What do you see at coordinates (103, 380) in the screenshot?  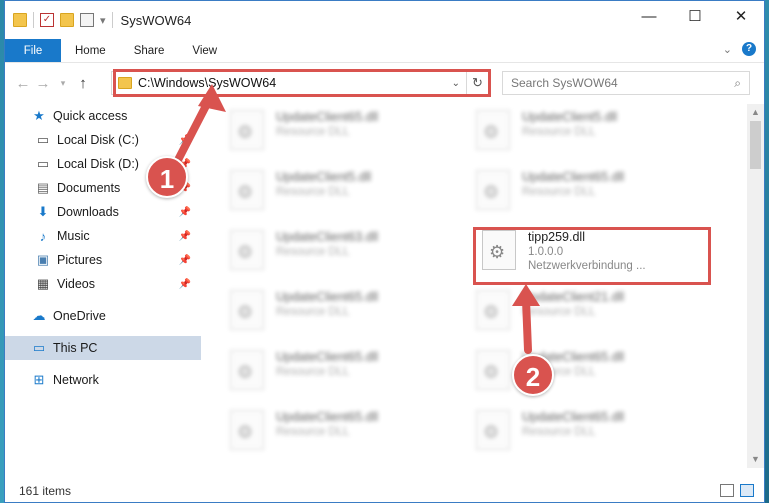 I see `nav-item-network: ⊞ Network` at bounding box center [103, 380].